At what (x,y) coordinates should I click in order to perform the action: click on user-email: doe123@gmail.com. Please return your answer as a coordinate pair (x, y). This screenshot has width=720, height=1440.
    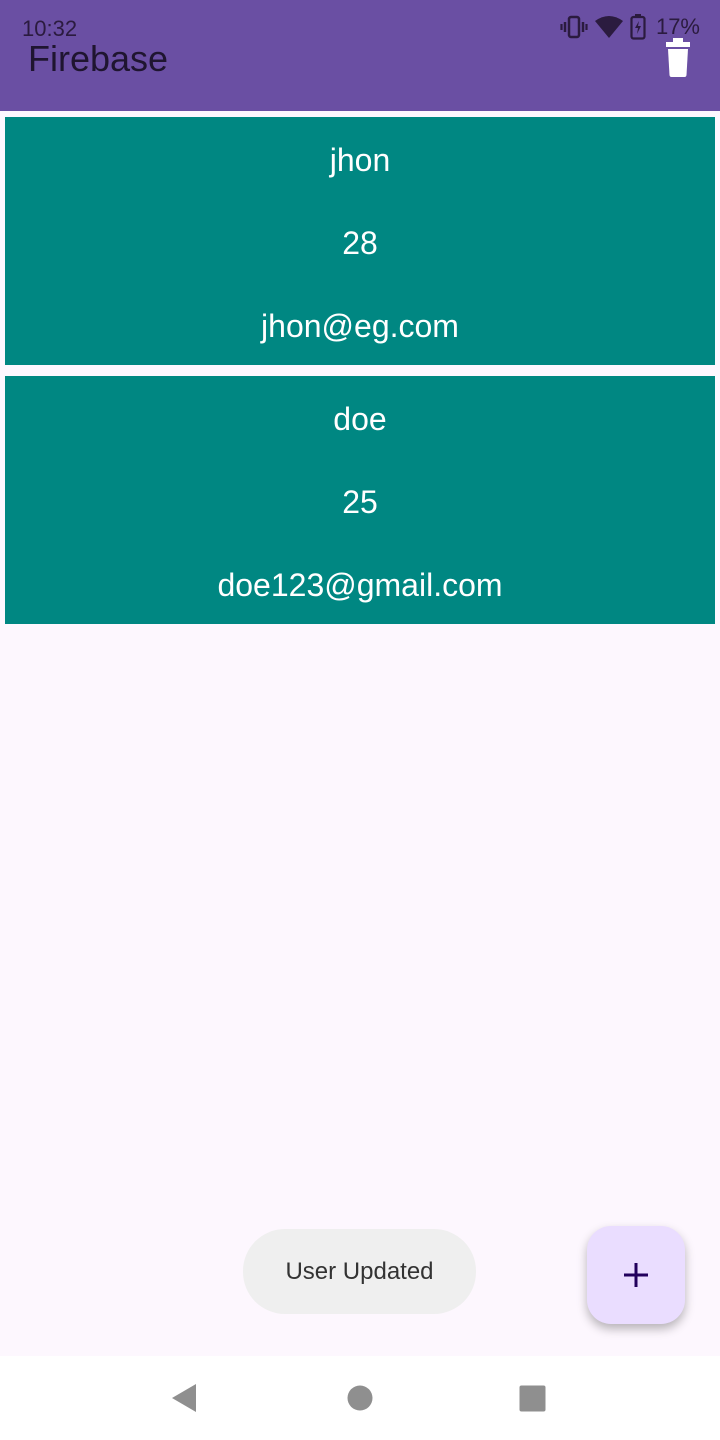
    Looking at the image, I should click on (360, 585).